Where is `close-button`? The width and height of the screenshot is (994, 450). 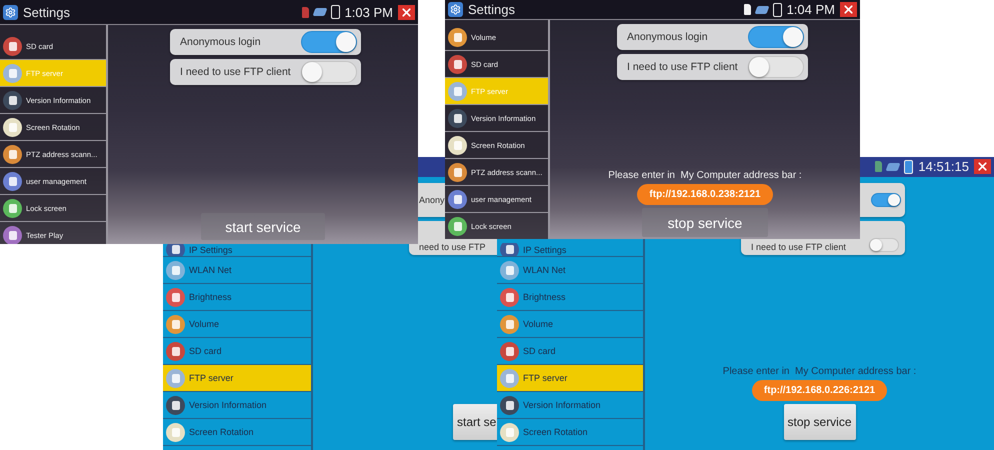
close-button is located at coordinates (406, 12).